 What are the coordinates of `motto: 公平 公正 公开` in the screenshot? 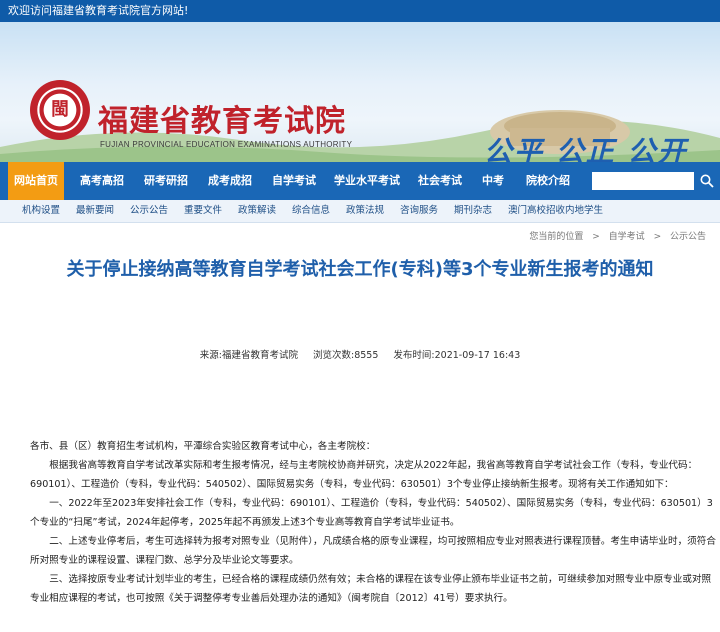 It's located at (586, 148).